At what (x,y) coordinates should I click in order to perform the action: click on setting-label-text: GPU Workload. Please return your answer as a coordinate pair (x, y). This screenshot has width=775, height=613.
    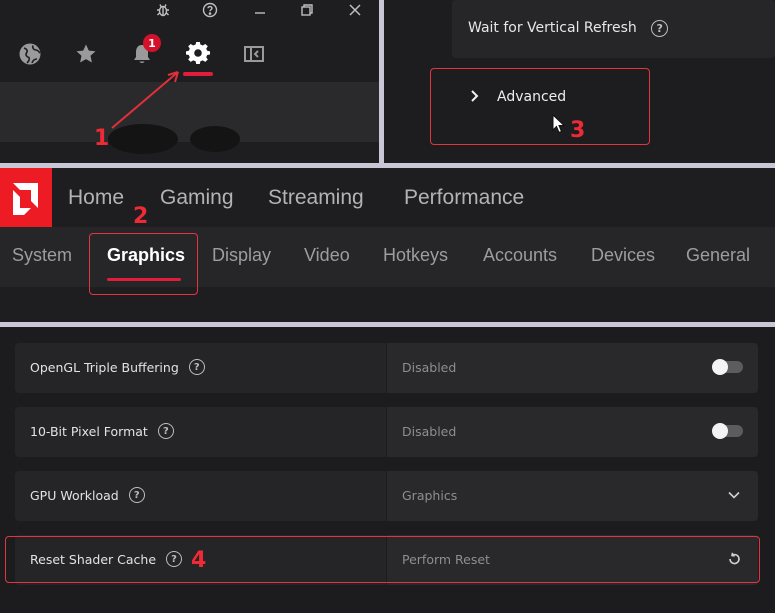
    Looking at the image, I should click on (74, 495).